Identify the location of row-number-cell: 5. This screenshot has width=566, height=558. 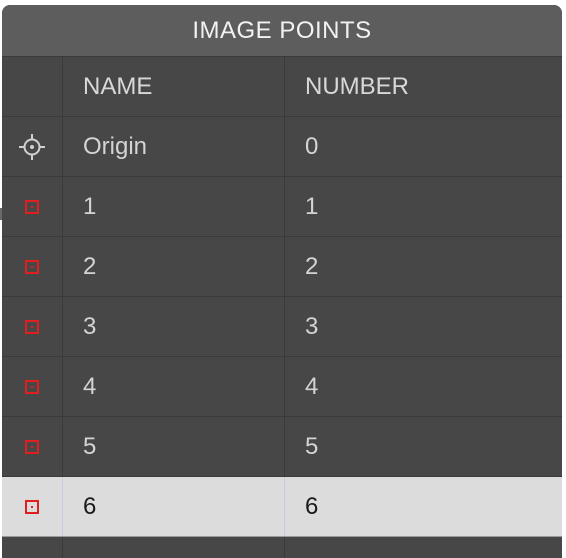
(423, 446).